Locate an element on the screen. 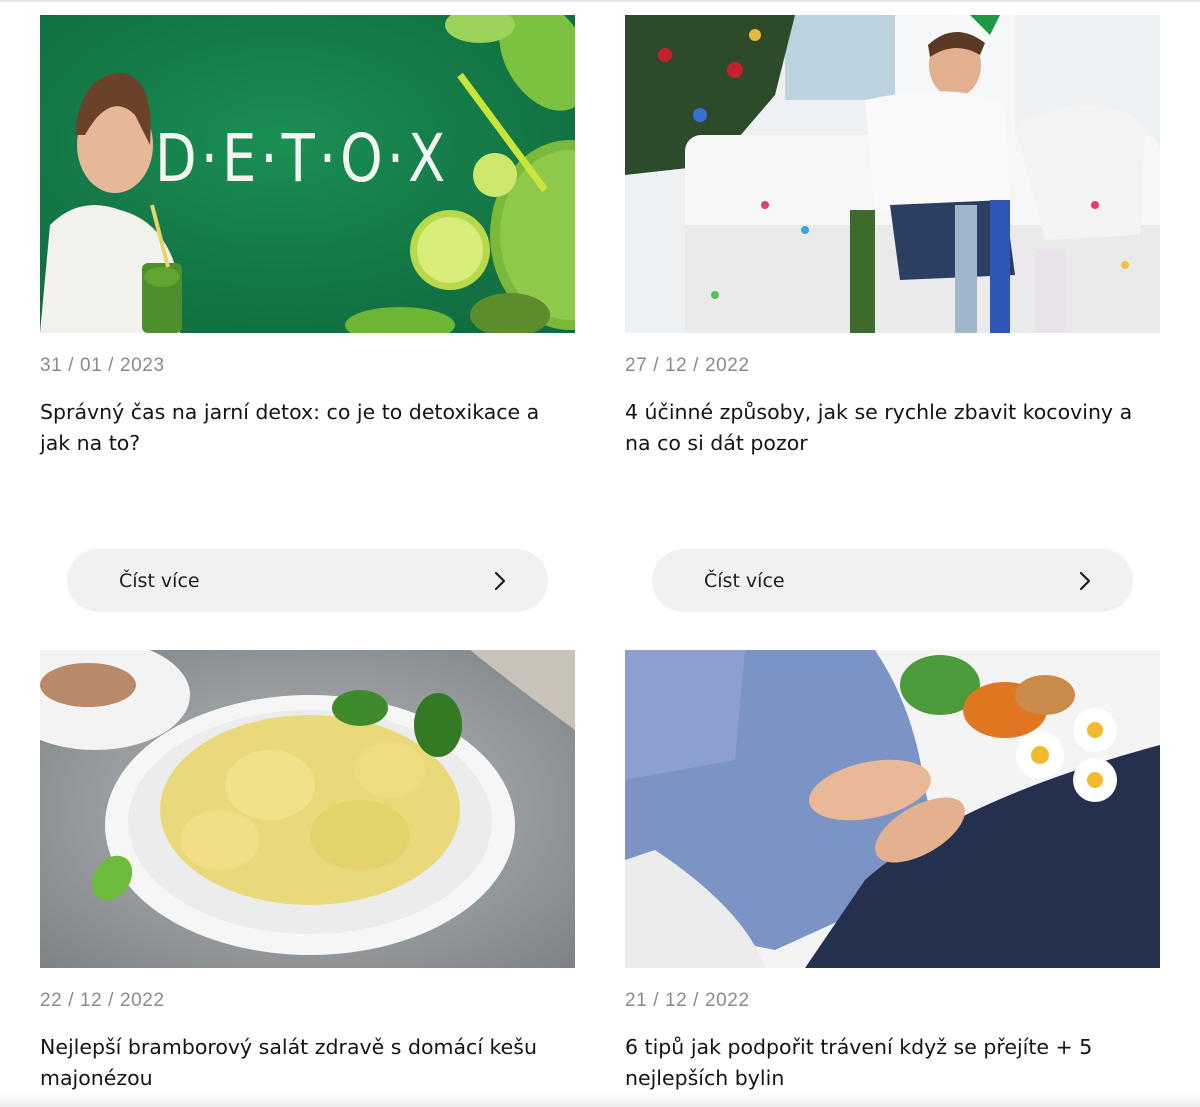 The image size is (1200, 1107). article-date: 21 / 12 / 2022 is located at coordinates (687, 1000).